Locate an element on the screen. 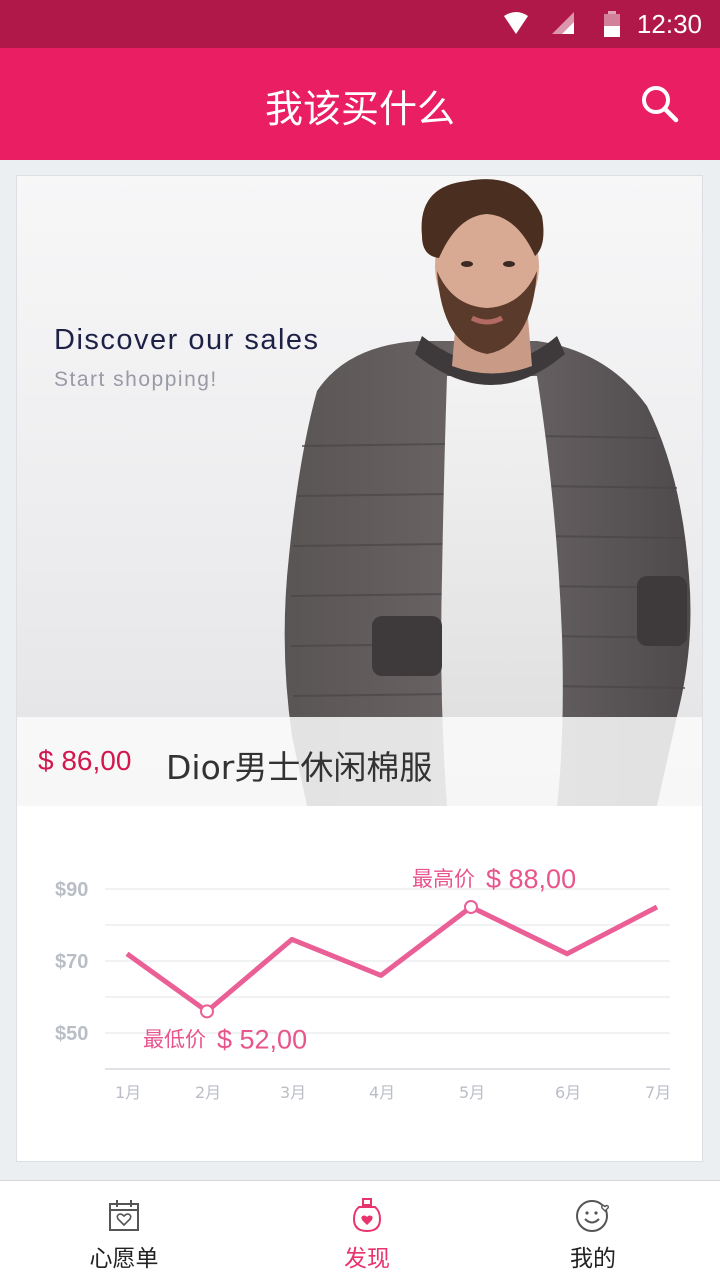 The width and height of the screenshot is (720, 1281). y-tick-label: $70 is located at coordinates (71, 962).